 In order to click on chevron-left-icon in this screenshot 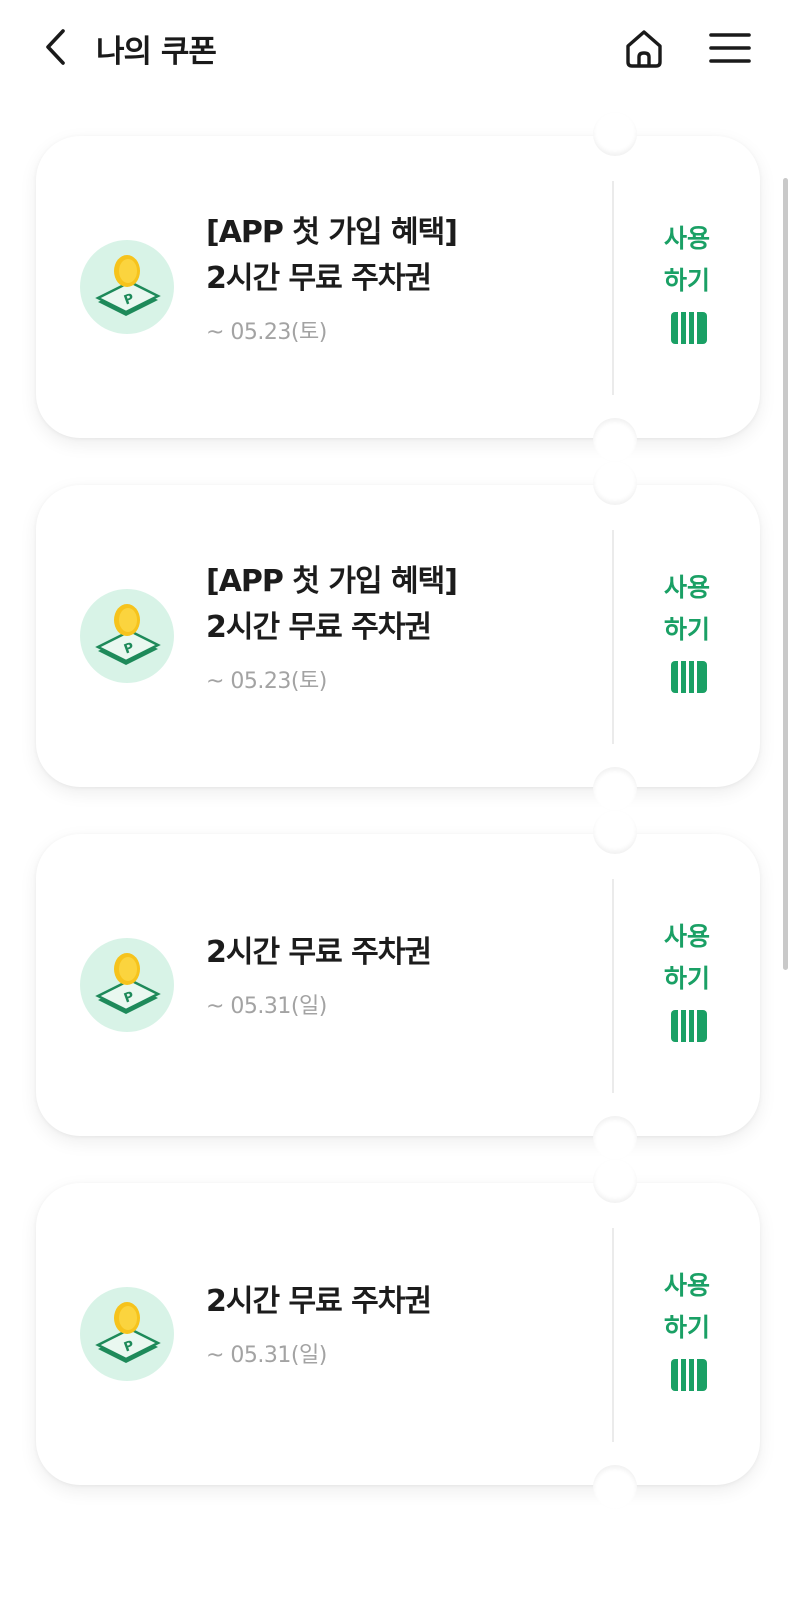, I will do `click(55, 47)`.